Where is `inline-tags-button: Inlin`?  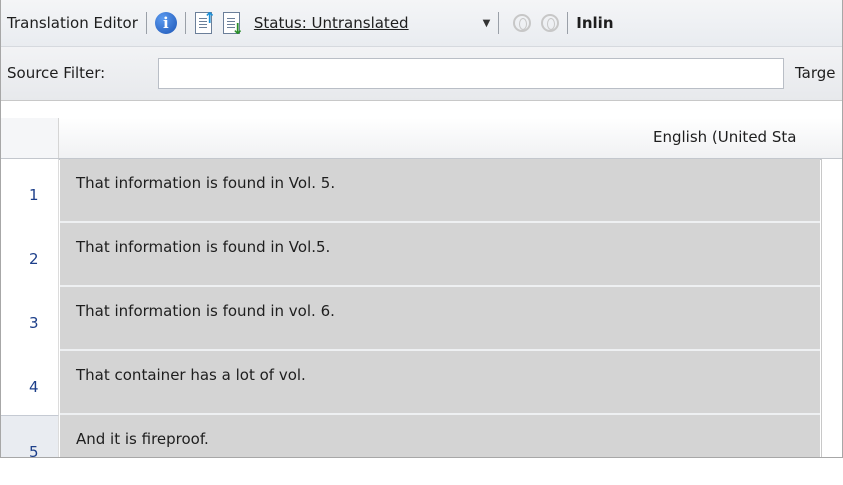 inline-tags-button: Inlin is located at coordinates (594, 23).